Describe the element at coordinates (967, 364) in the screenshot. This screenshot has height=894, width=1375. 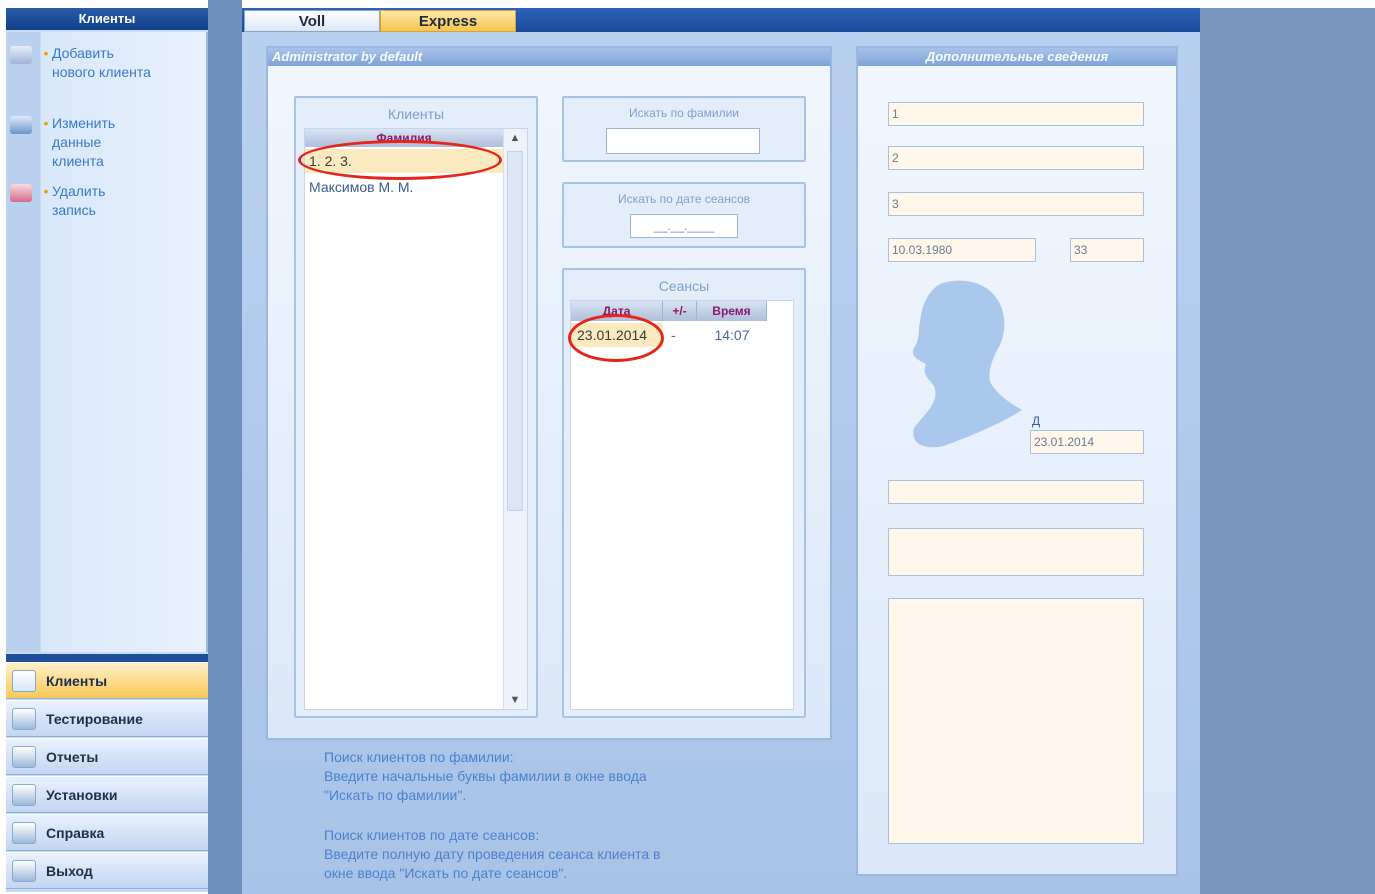
I see `person-silhouette-icon` at that location.